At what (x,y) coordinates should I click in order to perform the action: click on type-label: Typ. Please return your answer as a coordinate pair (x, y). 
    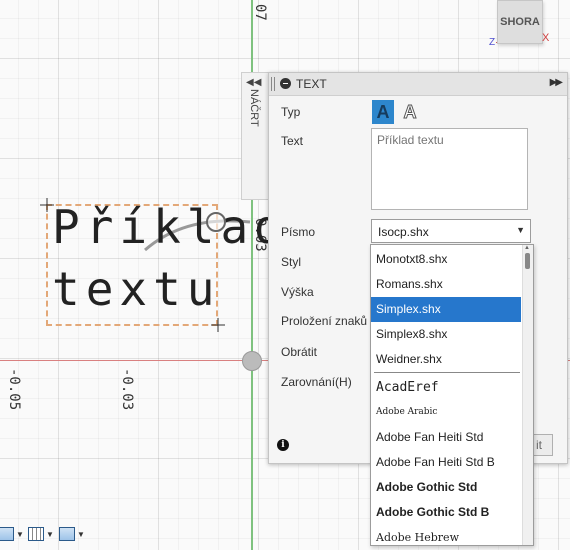
    Looking at the image, I should click on (291, 112).